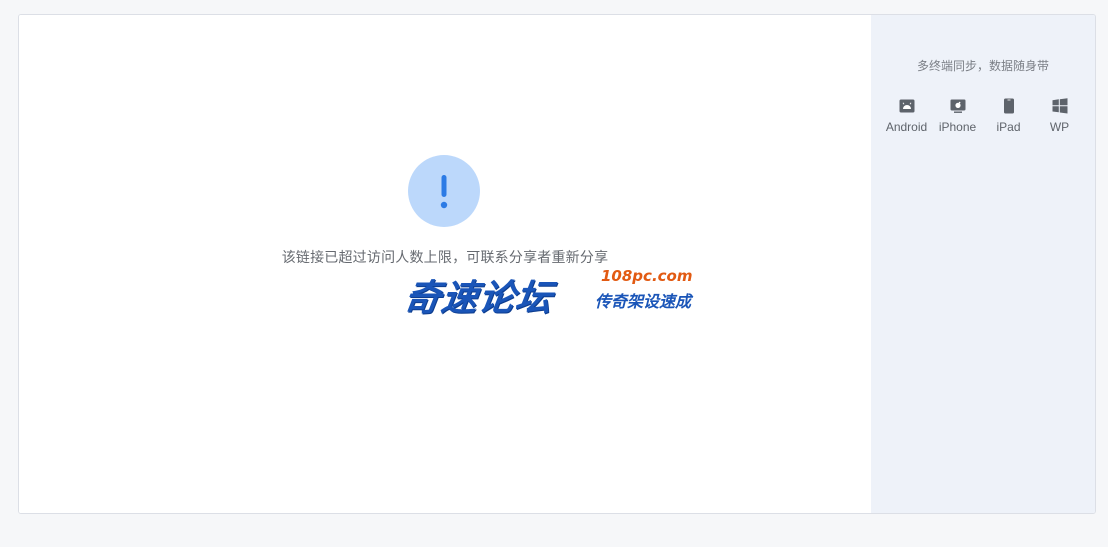 This screenshot has height=547, width=1108. What do you see at coordinates (444, 191) in the screenshot?
I see `alert-icon` at bounding box center [444, 191].